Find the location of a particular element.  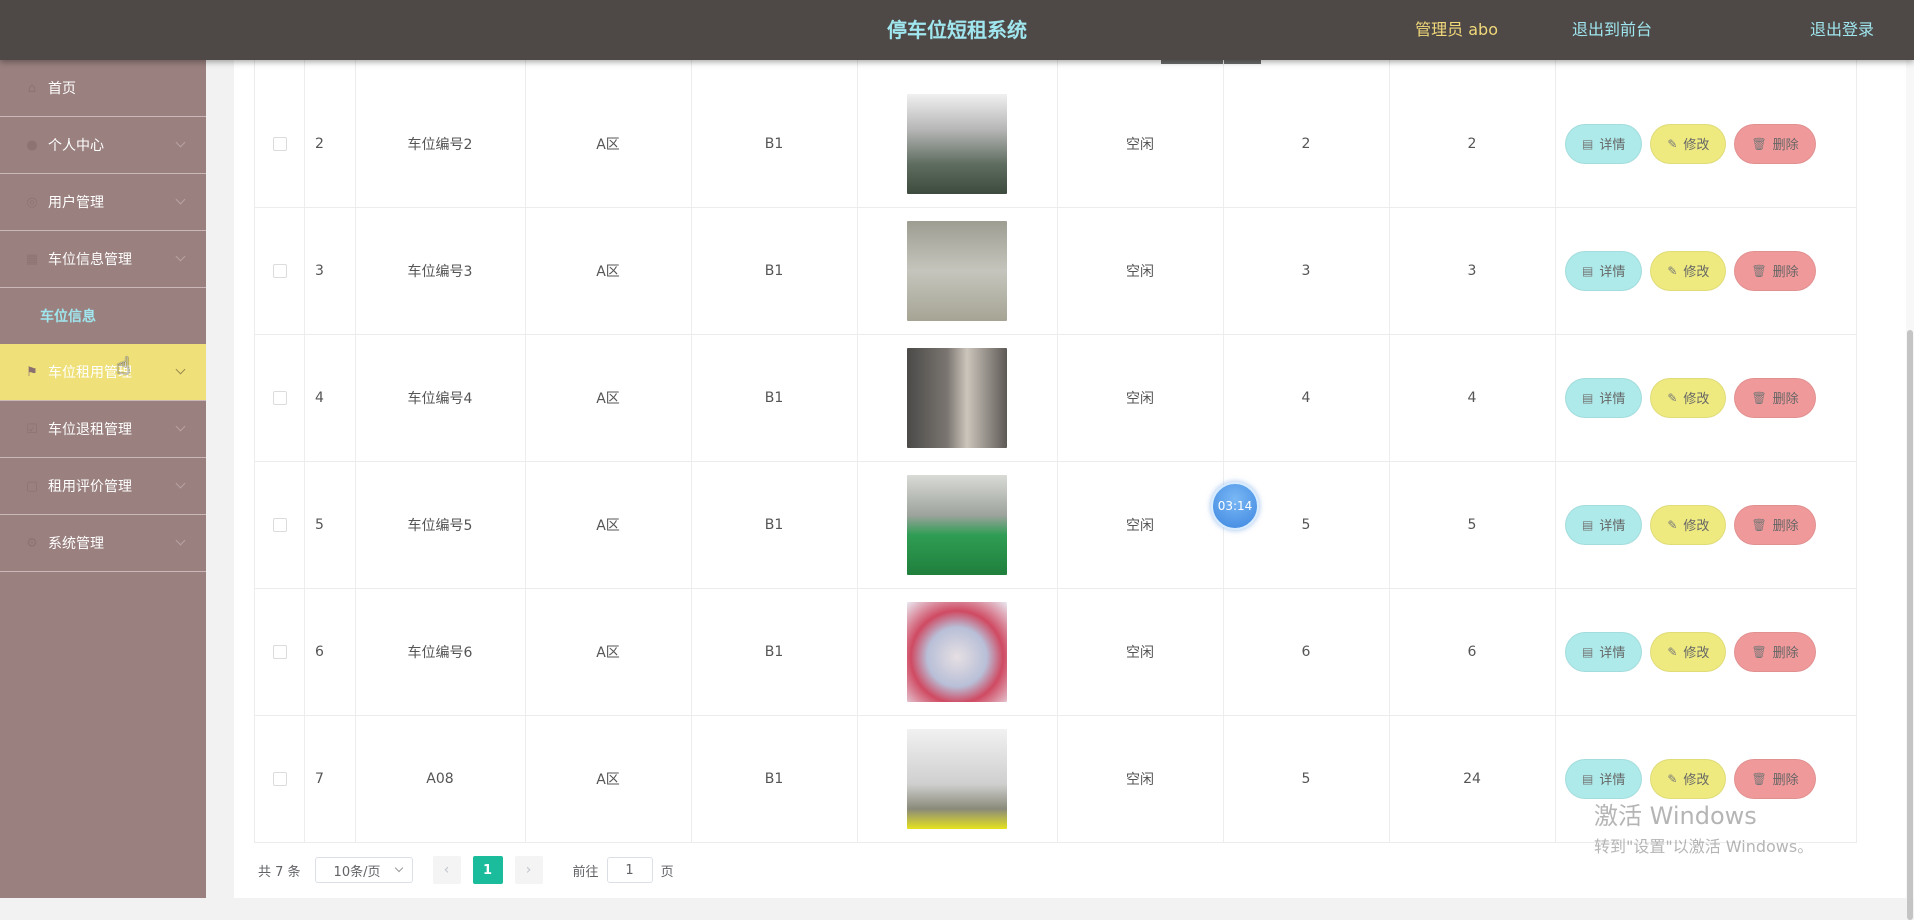

floating-timer-badge: 03:14 is located at coordinates (1235, 506).